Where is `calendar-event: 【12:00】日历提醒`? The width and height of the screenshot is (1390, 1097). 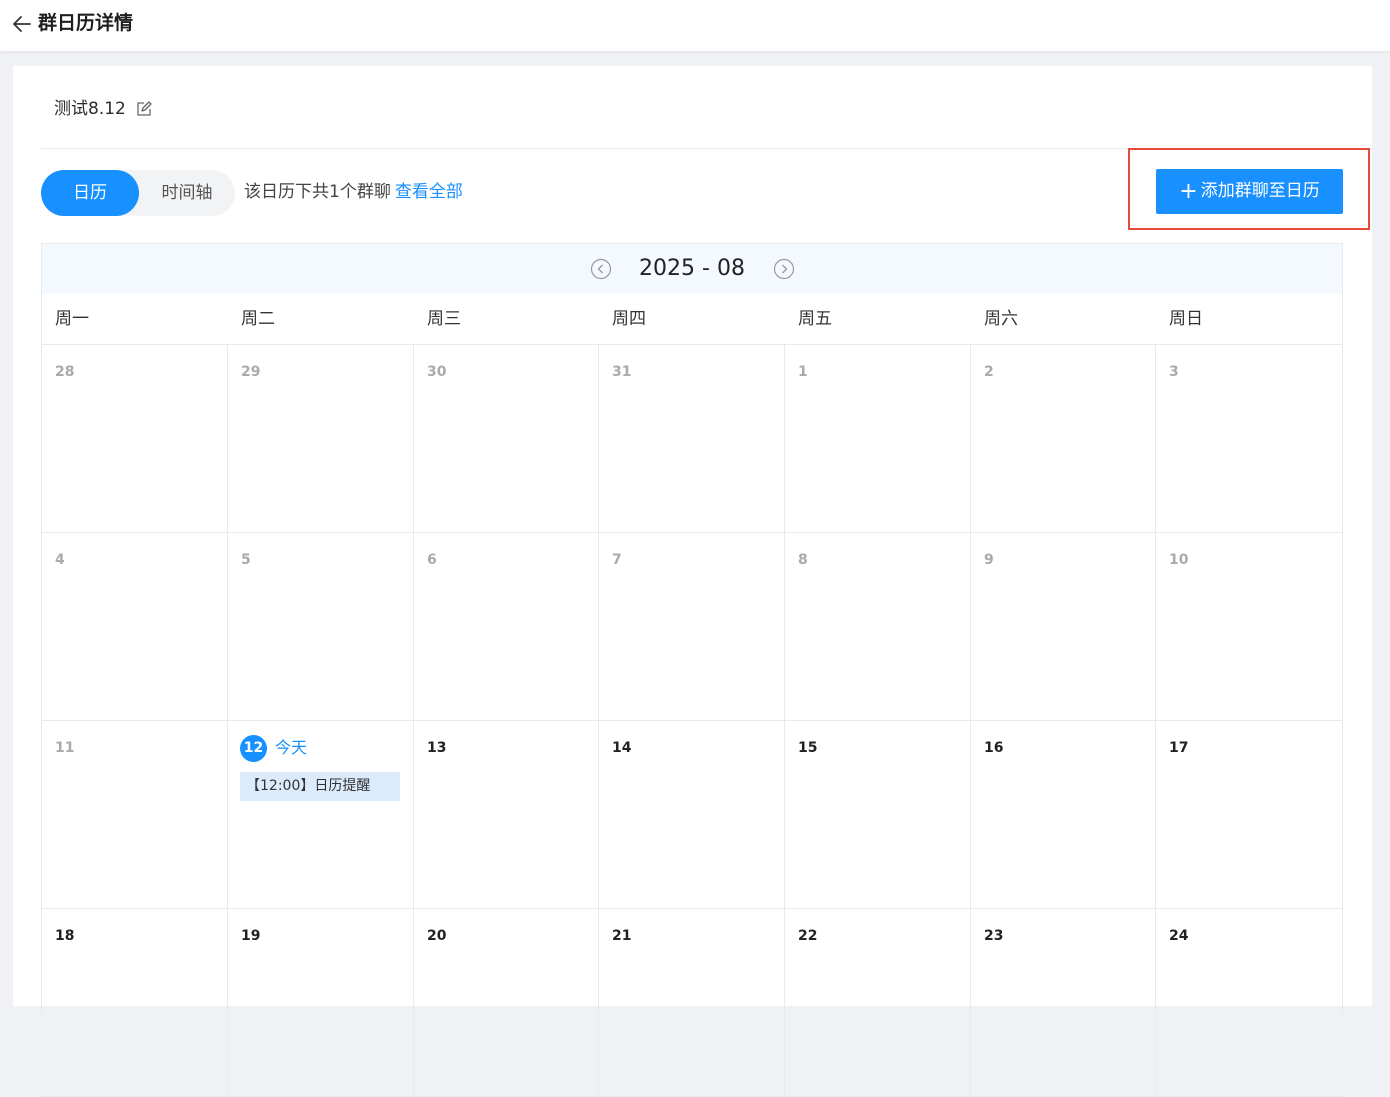 calendar-event: 【12:00】日历提醒 is located at coordinates (320, 786).